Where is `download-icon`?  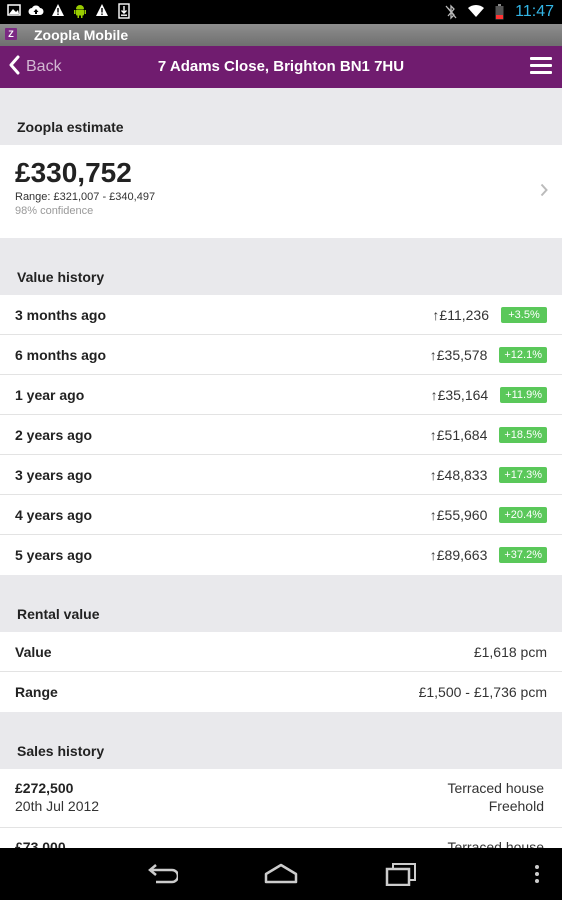
download-icon is located at coordinates (124, 11).